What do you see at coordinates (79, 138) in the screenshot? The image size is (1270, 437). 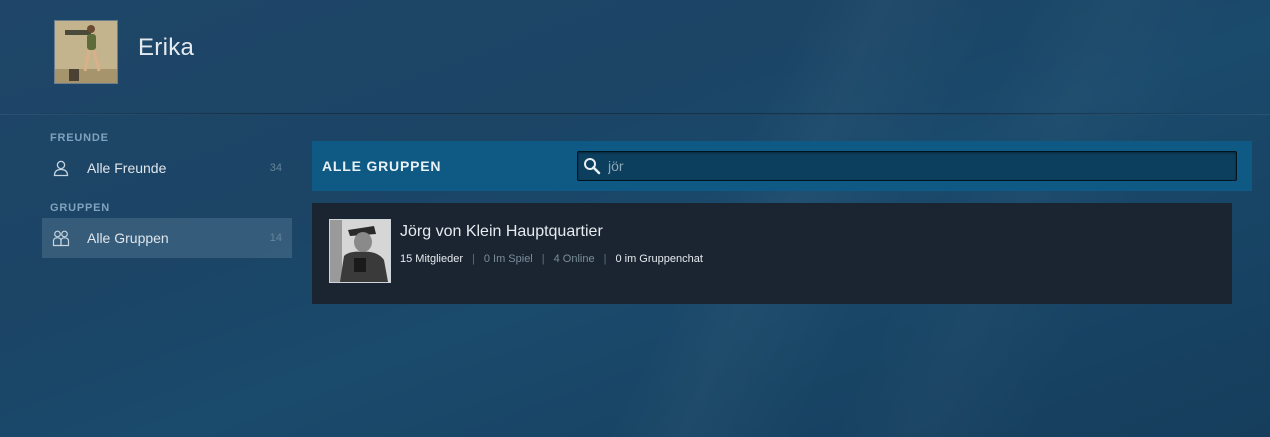 I see `friends-section-label: FREUNDE` at bounding box center [79, 138].